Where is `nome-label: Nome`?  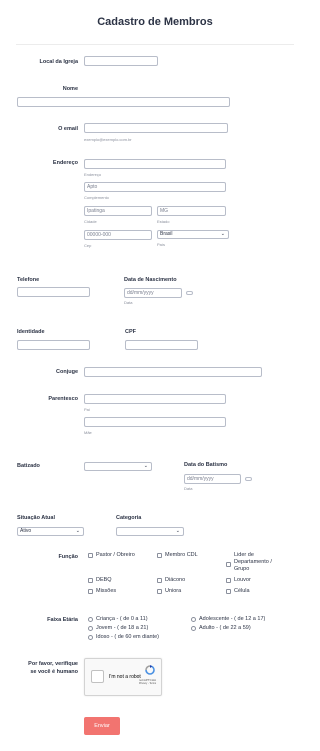 nome-label: Nome is located at coordinates (70, 89).